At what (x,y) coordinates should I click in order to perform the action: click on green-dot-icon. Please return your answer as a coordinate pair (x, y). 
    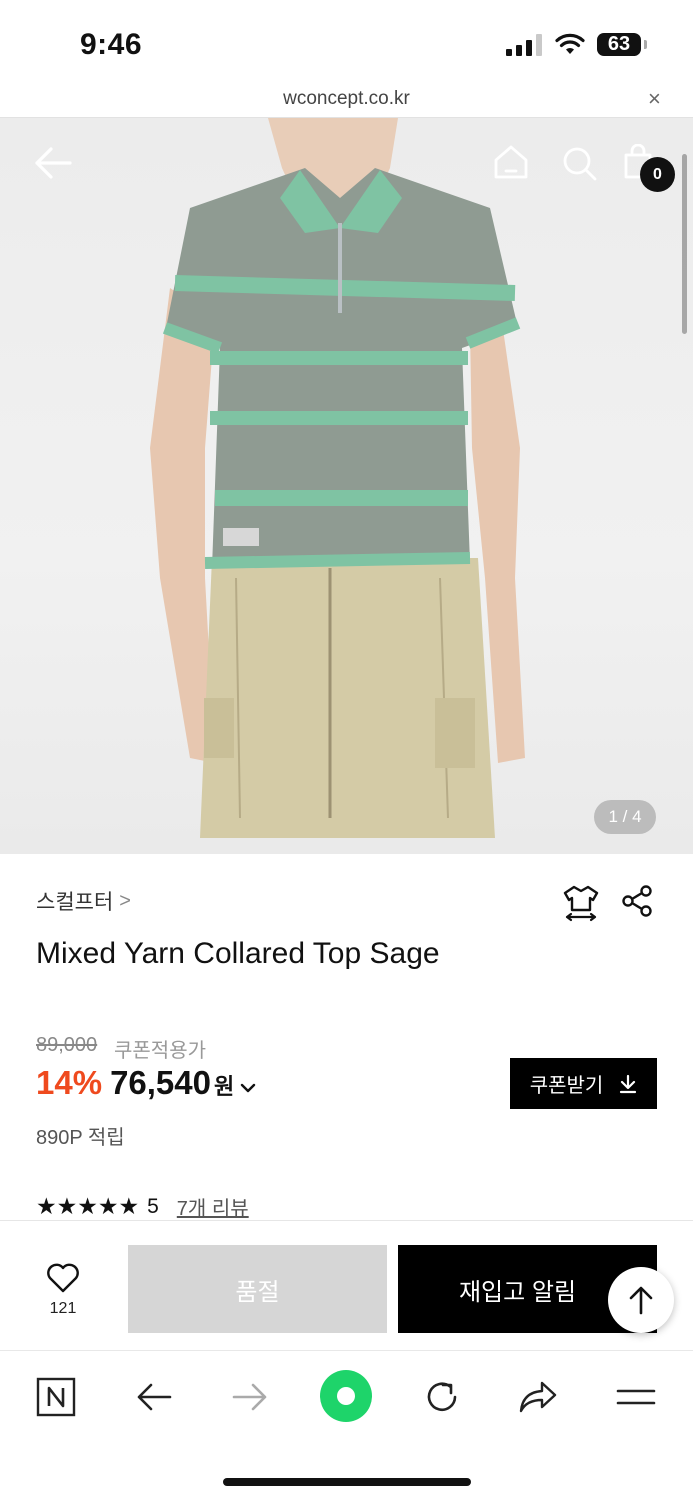
    Looking at the image, I should click on (346, 1396).